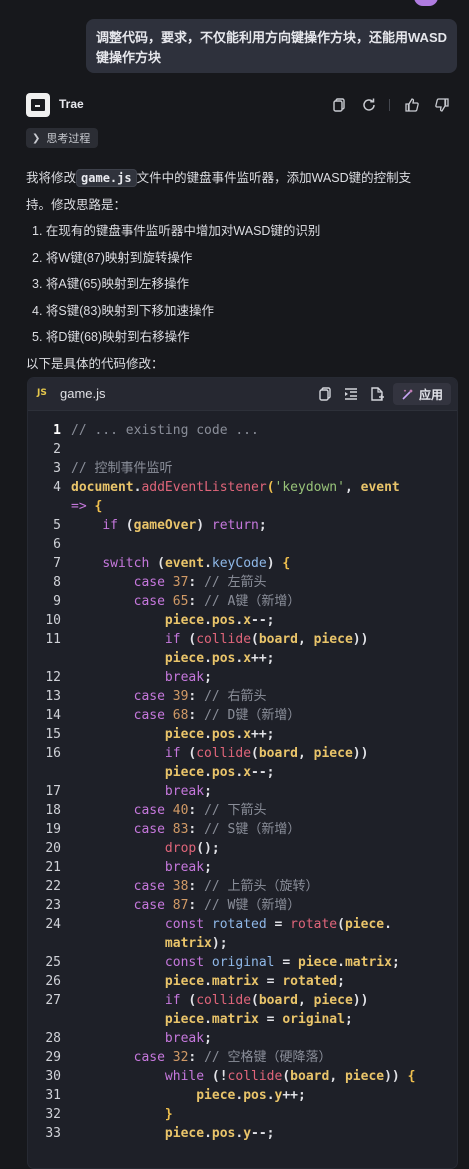 The width and height of the screenshot is (469, 1169). I want to click on code-text: // 控制事件监听, so click(116, 468).